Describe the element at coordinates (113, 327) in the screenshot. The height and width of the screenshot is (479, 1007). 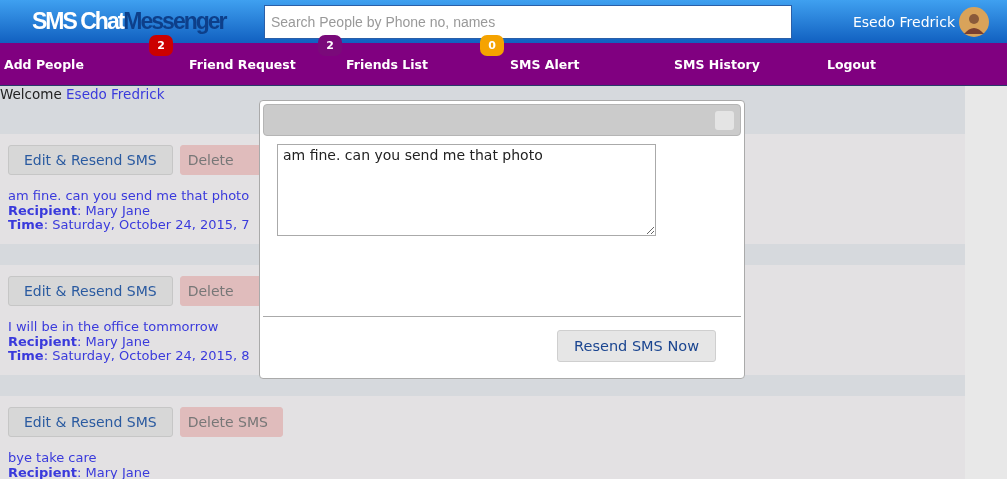
I see `message-text: I will be in the office tommorrow` at that location.